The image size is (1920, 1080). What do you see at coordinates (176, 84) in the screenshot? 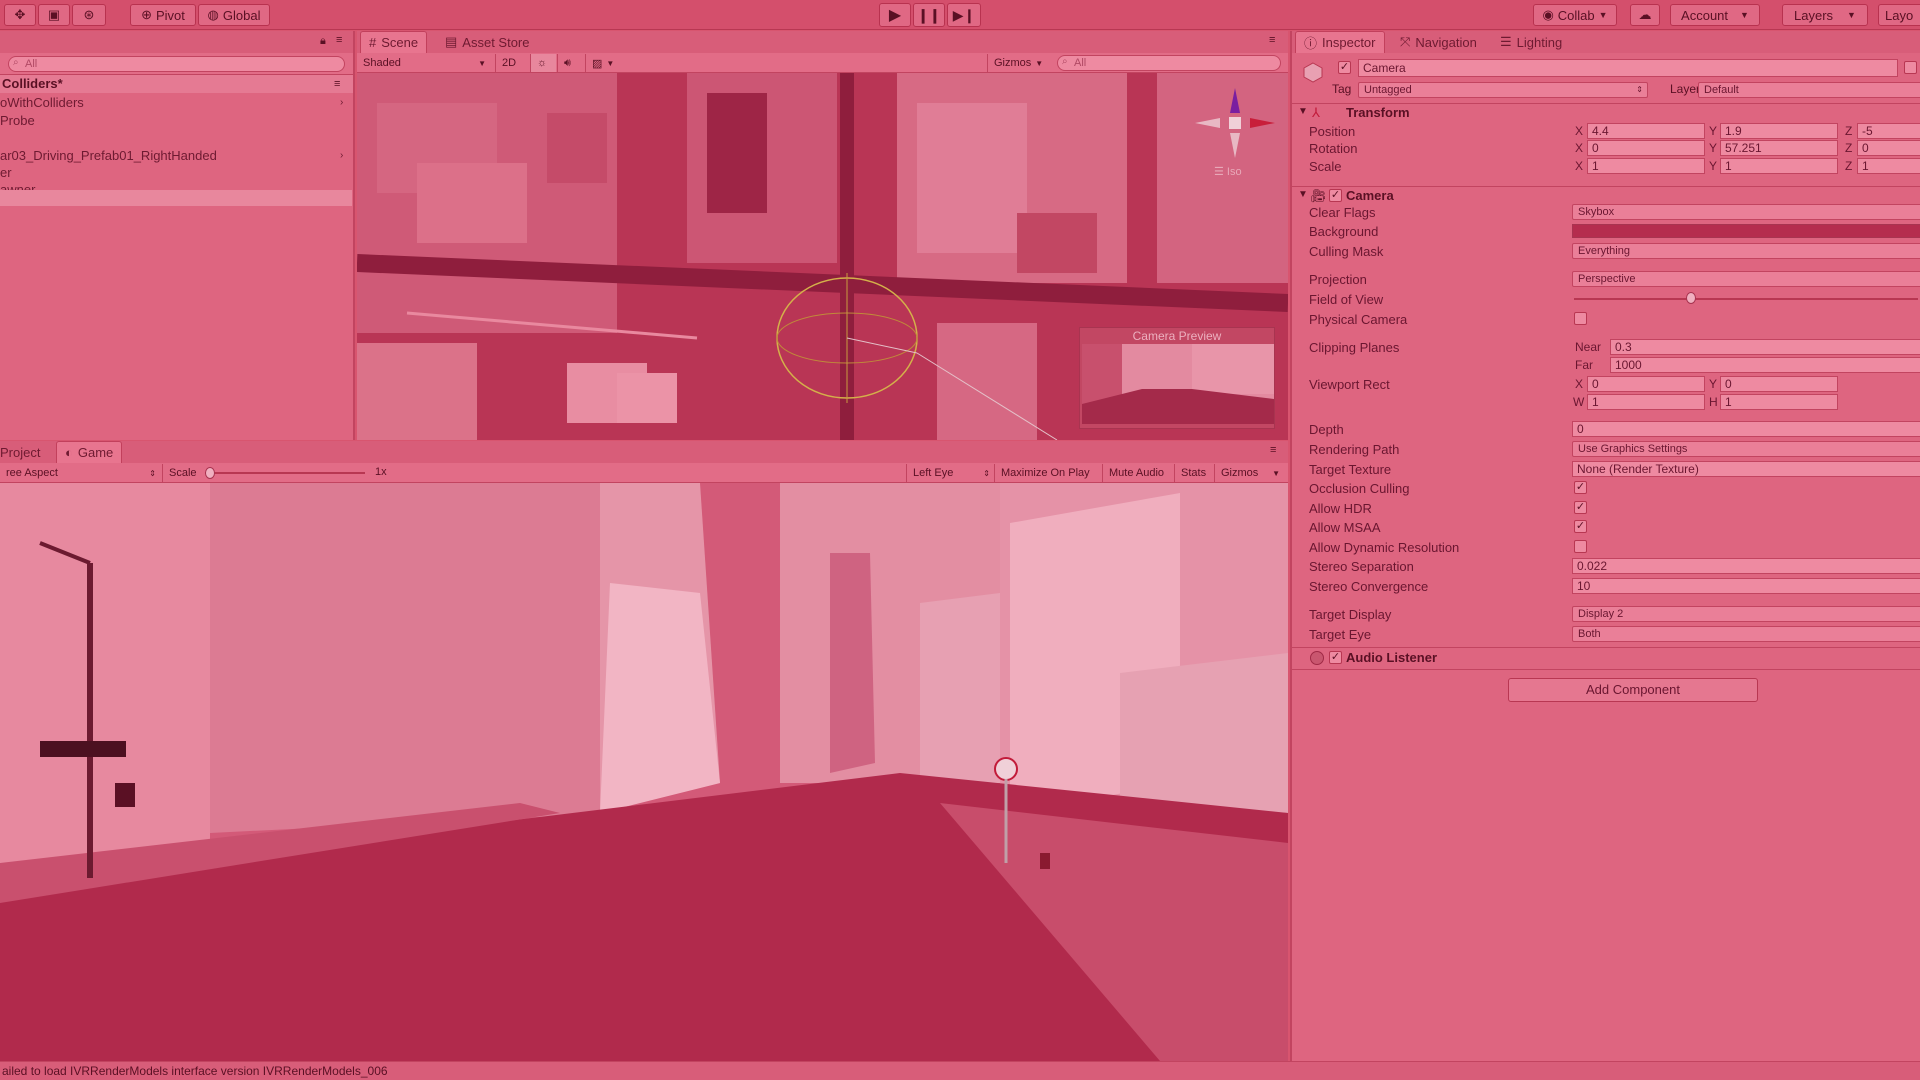
I see `scene-header: Colliders* ≡` at bounding box center [176, 84].